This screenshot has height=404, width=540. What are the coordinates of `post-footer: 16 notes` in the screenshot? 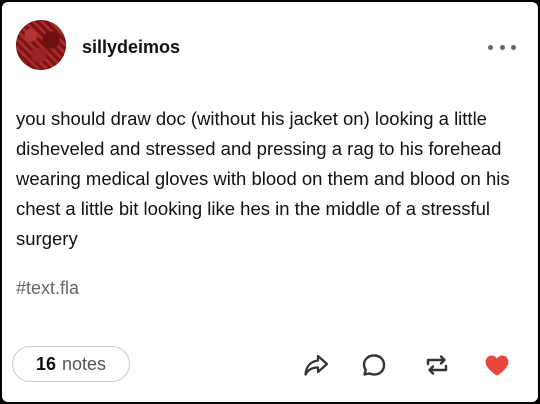 It's located at (270, 368).